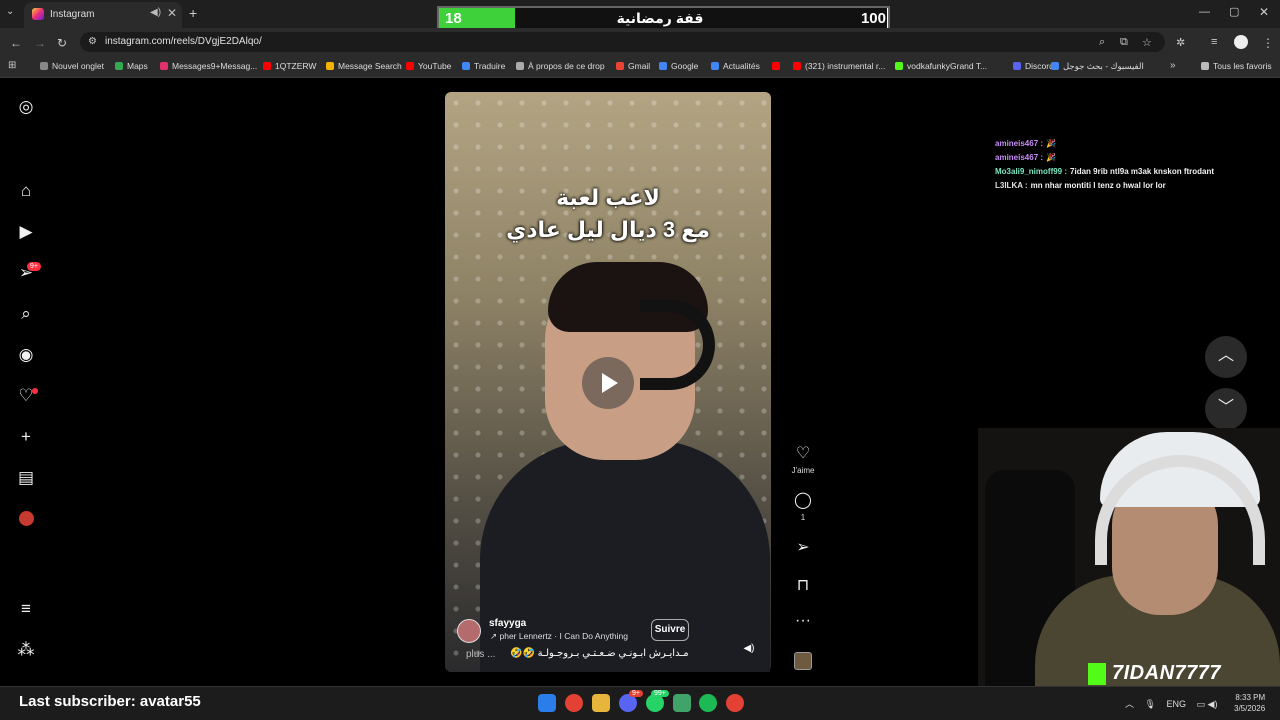 This screenshot has height=720, width=1280. What do you see at coordinates (26, 609) in the screenshot?
I see `more-menu-icon: ≡` at bounding box center [26, 609].